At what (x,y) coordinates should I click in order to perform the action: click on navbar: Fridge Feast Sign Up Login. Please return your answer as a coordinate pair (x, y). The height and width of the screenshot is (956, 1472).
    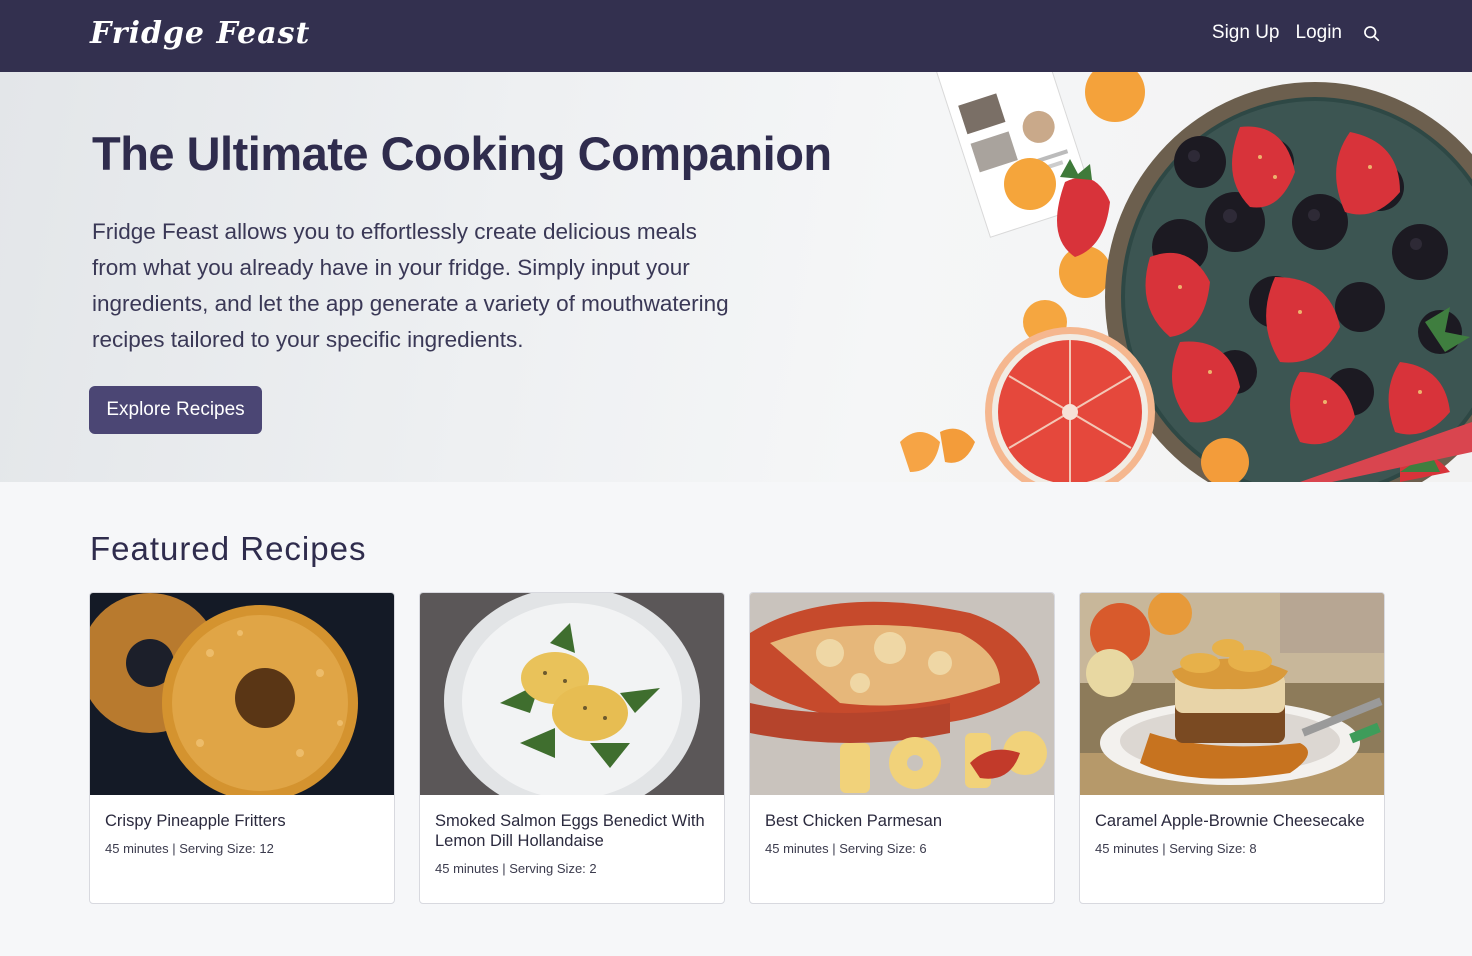
    Looking at the image, I should click on (736, 36).